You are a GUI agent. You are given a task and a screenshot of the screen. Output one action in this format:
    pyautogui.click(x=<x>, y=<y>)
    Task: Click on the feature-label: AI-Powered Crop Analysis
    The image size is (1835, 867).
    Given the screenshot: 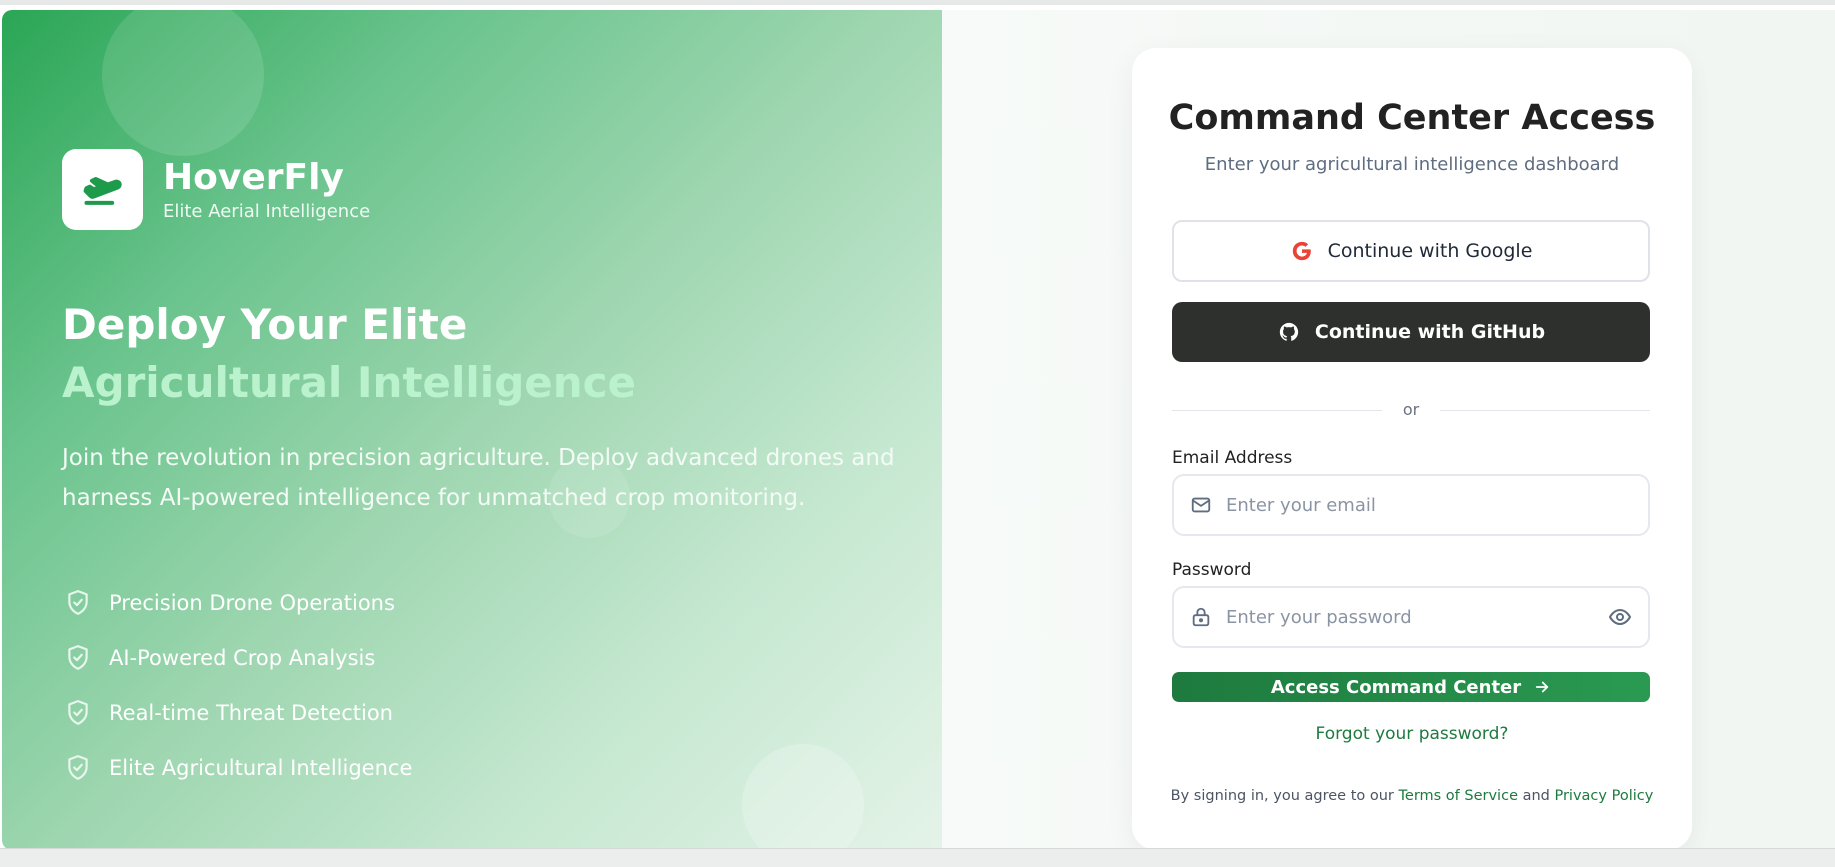 What is the action you would take?
    pyautogui.click(x=242, y=657)
    